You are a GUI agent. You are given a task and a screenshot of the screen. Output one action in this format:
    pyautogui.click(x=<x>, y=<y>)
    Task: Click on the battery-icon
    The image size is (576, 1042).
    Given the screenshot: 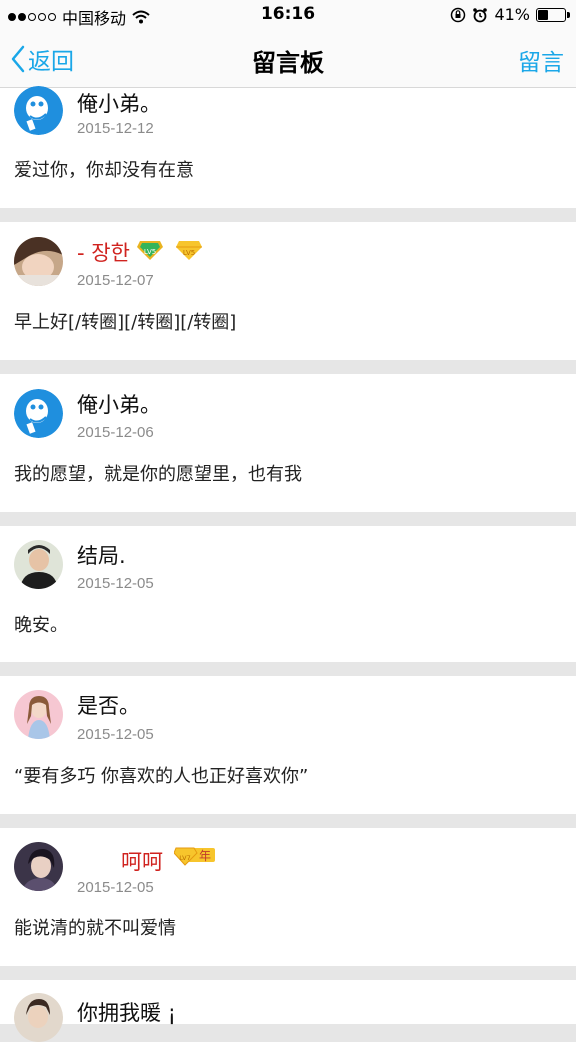 What is the action you would take?
    pyautogui.click(x=553, y=14)
    